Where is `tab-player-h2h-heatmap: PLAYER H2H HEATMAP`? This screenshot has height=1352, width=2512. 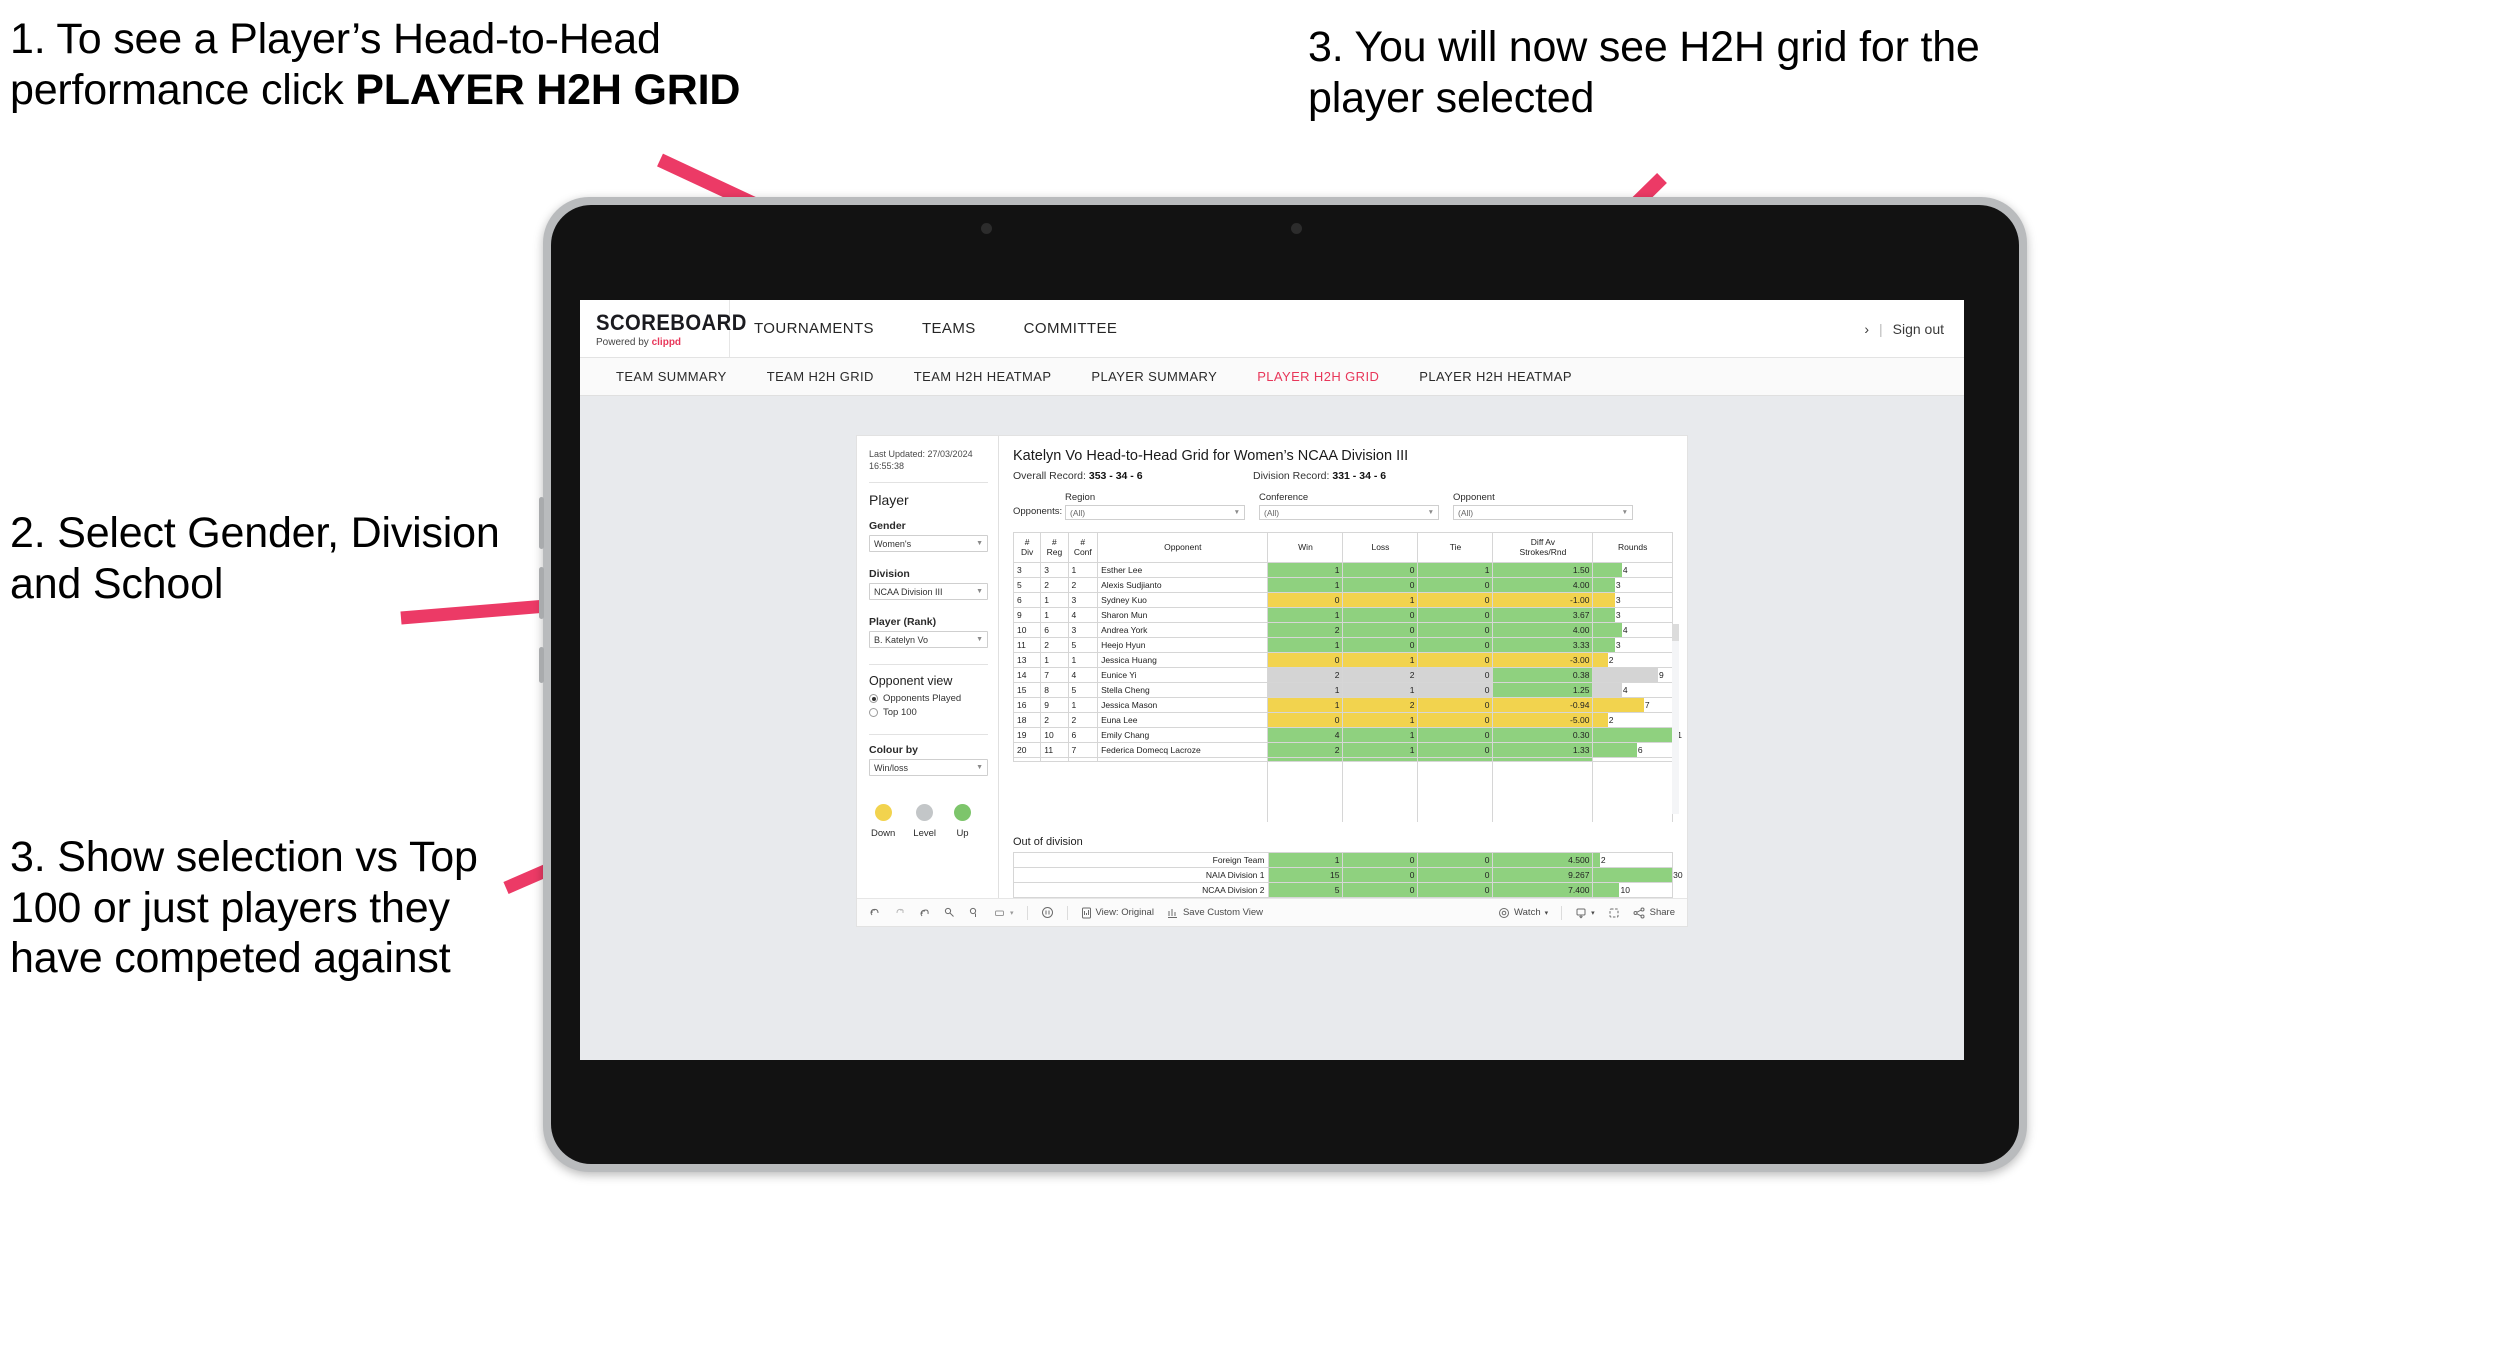
tab-player-h2h-heatmap: PLAYER H2H HEATMAP is located at coordinates (1495, 376).